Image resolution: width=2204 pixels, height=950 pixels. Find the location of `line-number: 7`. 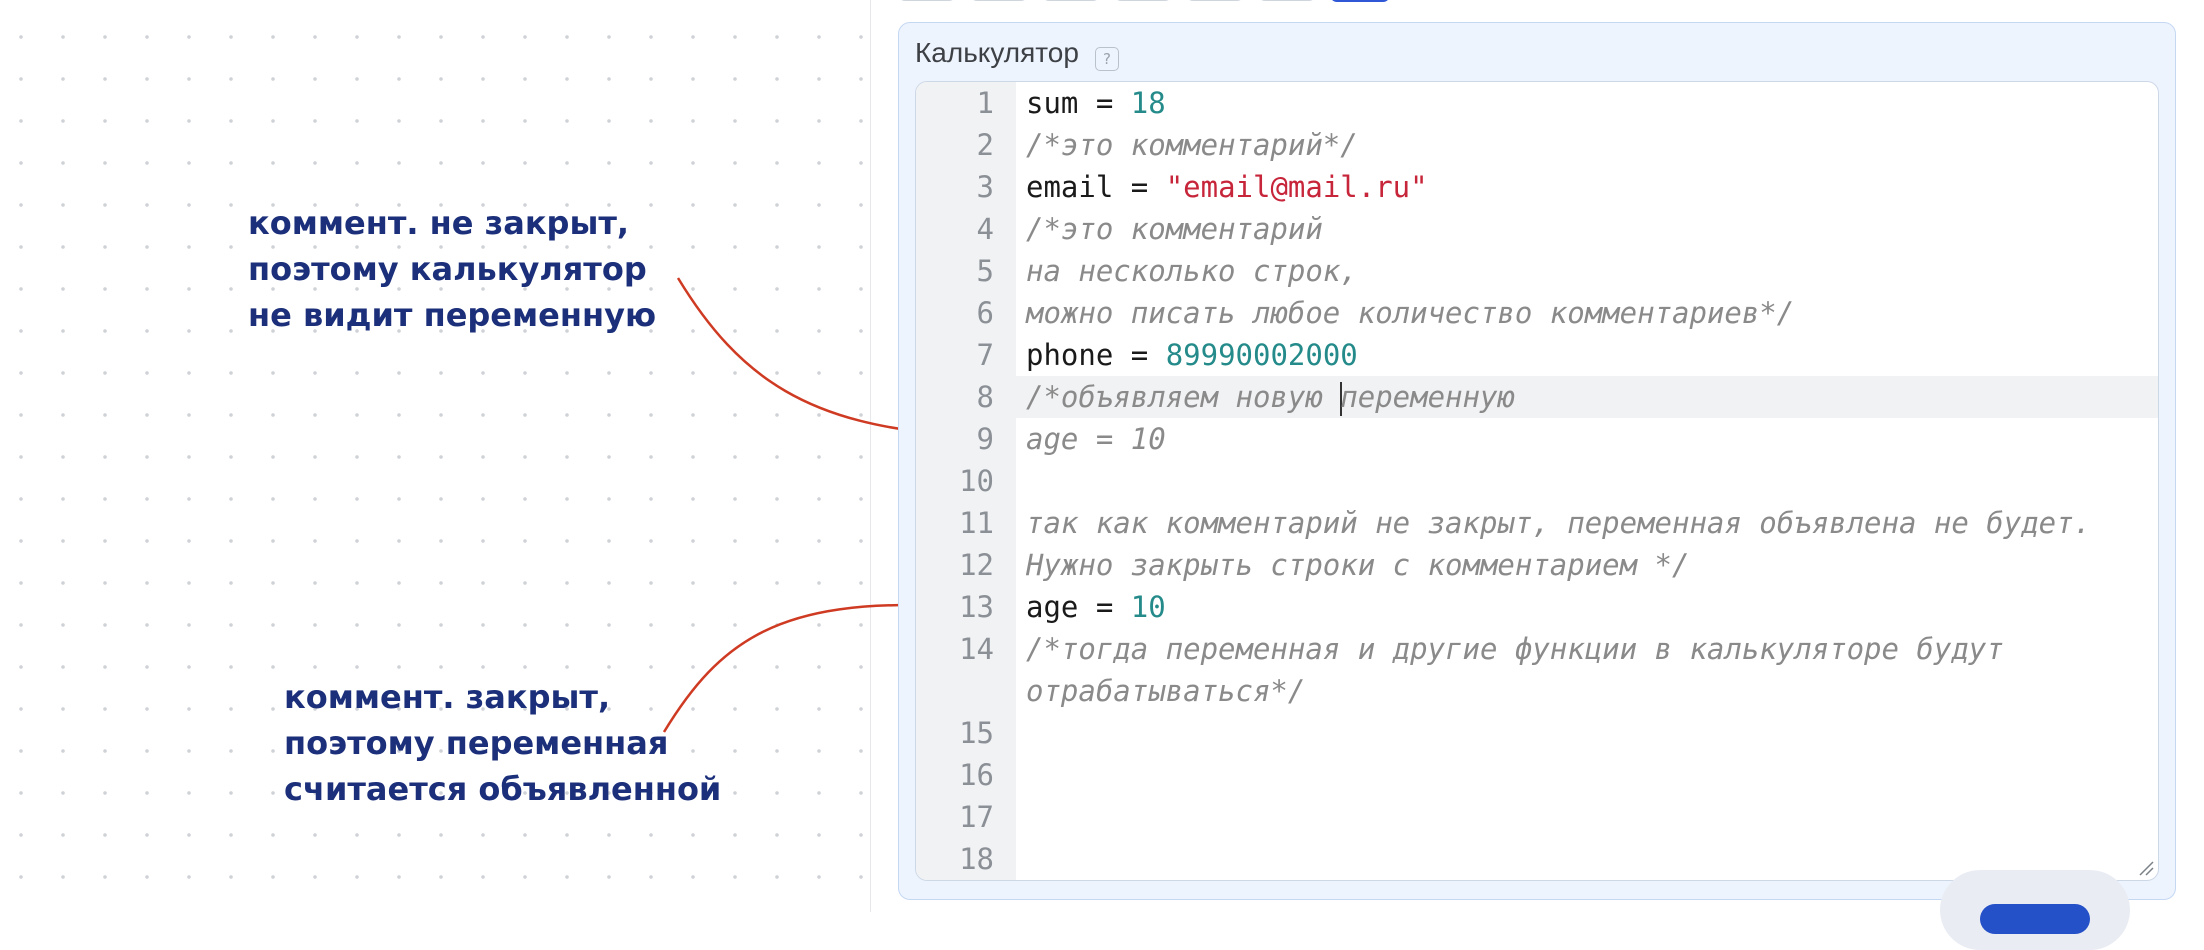

line-number: 7 is located at coordinates (985, 355).